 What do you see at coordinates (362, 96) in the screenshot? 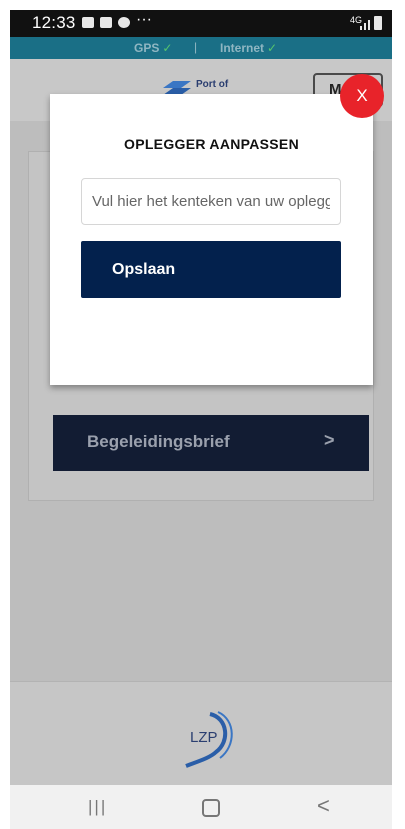
I see `close-button: X` at bounding box center [362, 96].